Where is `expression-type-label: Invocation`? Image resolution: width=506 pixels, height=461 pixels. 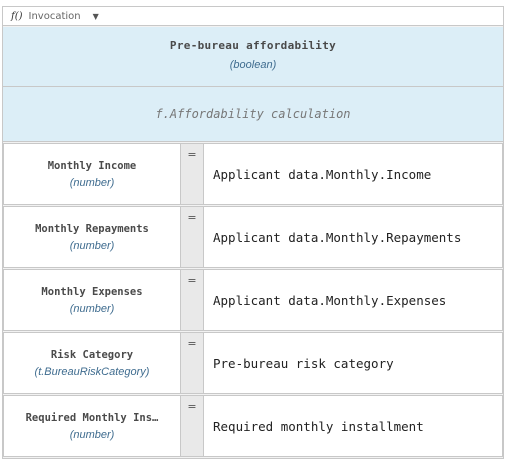 expression-type-label: Invocation is located at coordinates (54, 16).